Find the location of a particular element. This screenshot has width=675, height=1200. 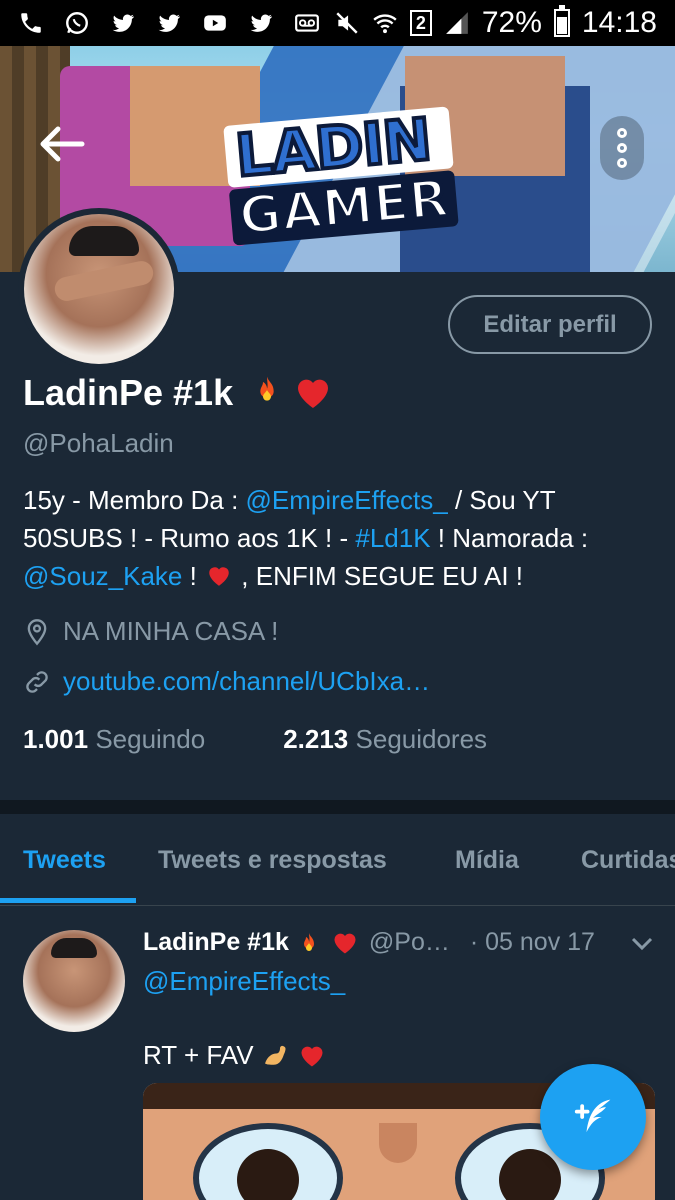

tweet-avatar is located at coordinates (74, 981).